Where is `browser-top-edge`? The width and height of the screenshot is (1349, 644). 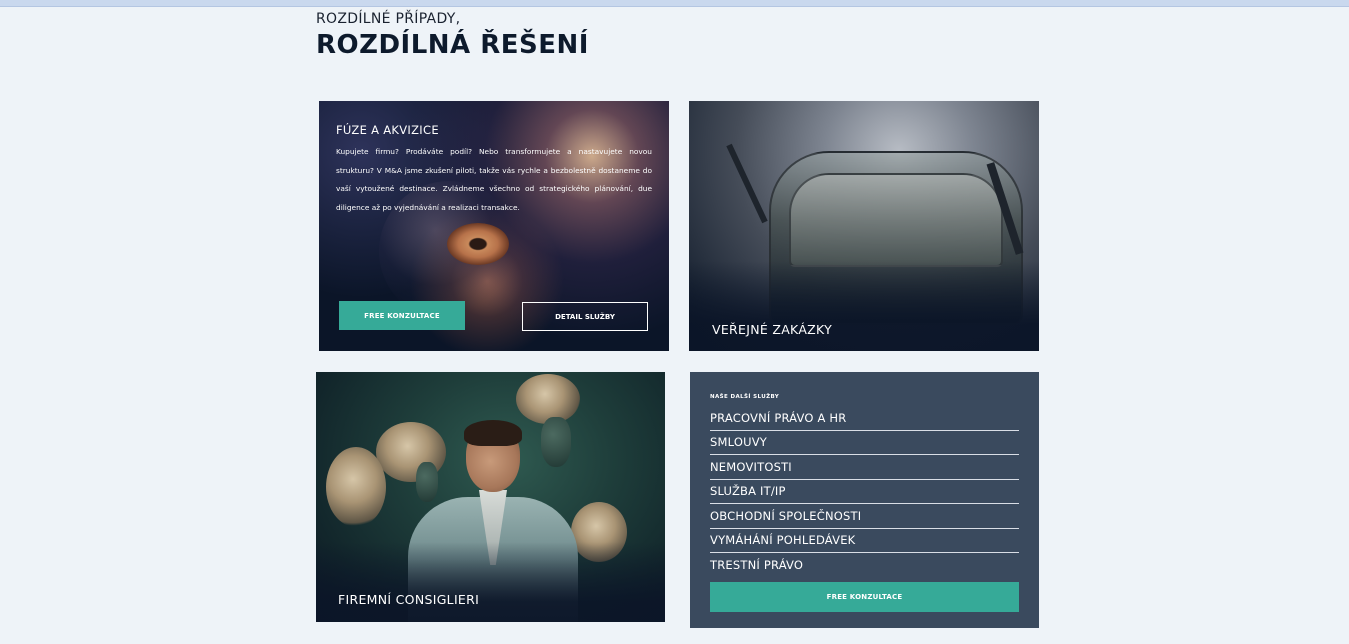 browser-top-edge is located at coordinates (674, 3).